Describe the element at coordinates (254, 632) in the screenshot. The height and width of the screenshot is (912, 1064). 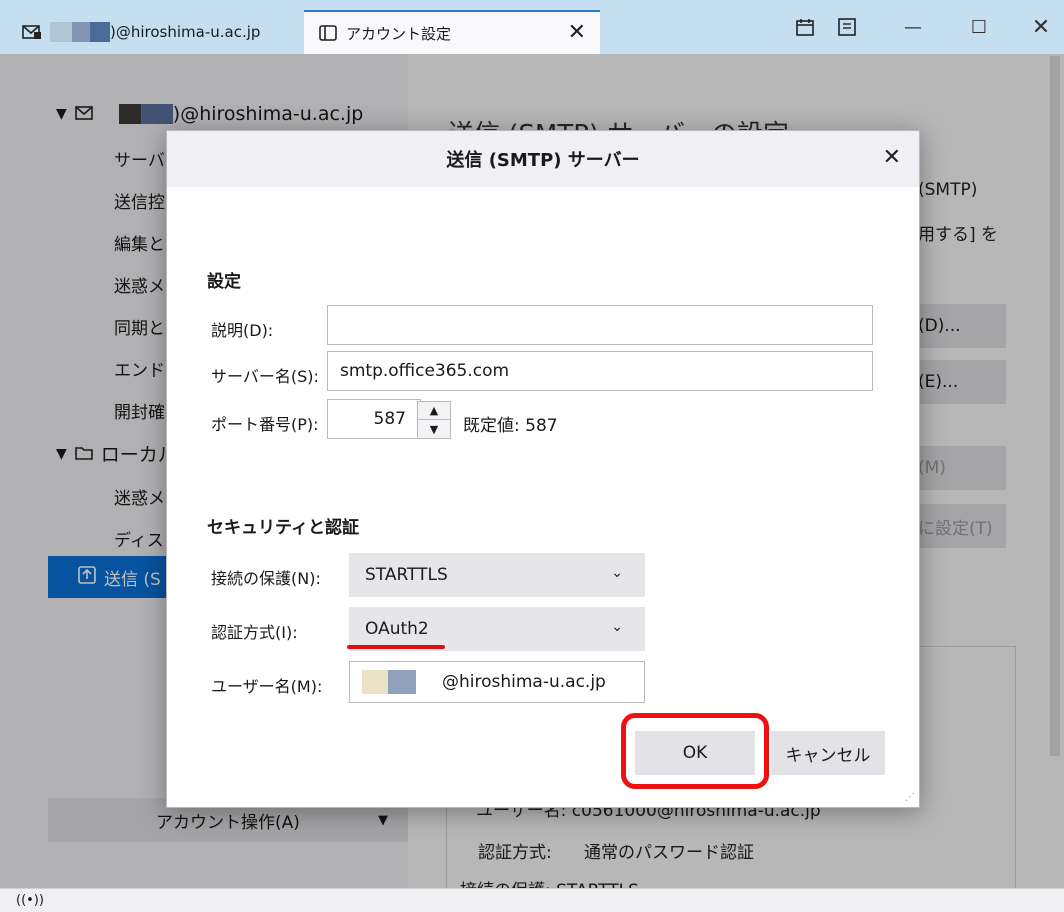
I see `auth-method-label: 認証方式(I):` at that location.